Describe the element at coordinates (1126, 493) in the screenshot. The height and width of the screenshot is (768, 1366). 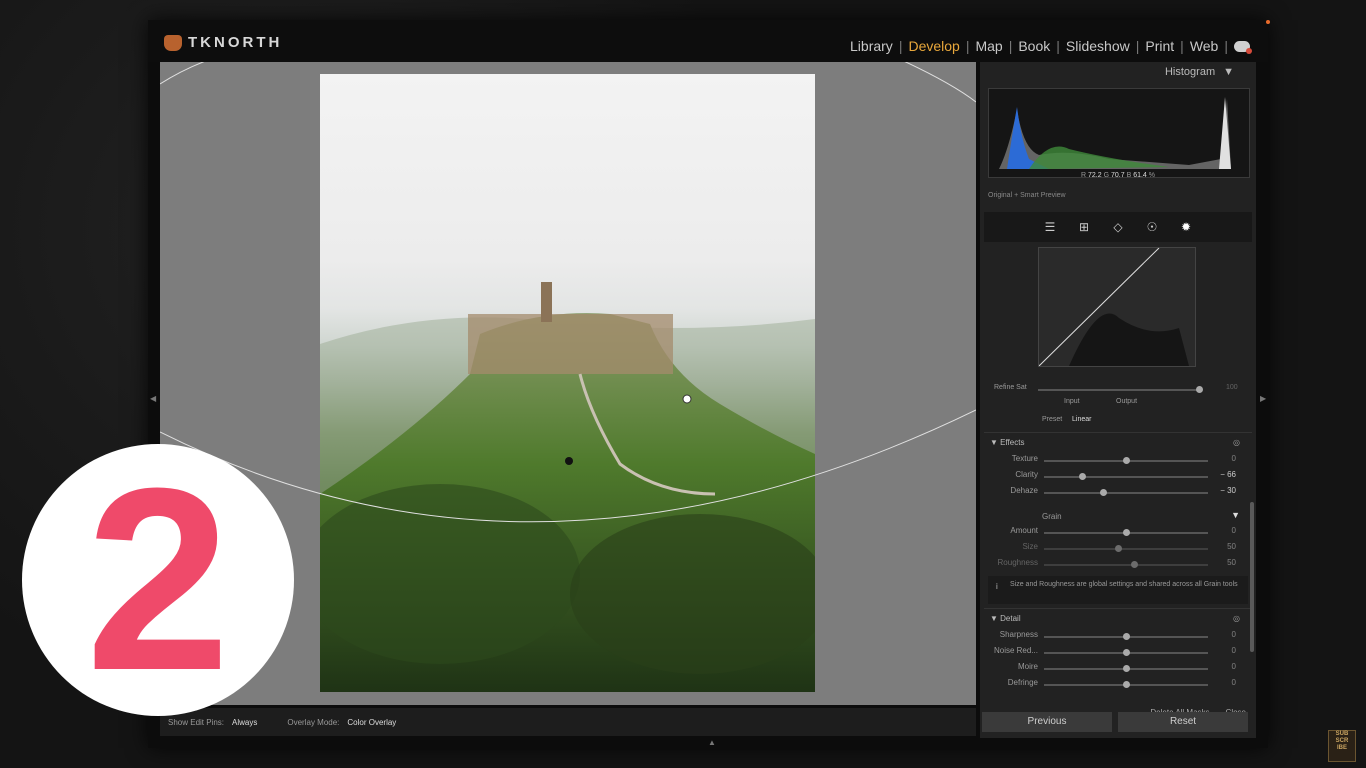
I see `dehaze-slider` at that location.